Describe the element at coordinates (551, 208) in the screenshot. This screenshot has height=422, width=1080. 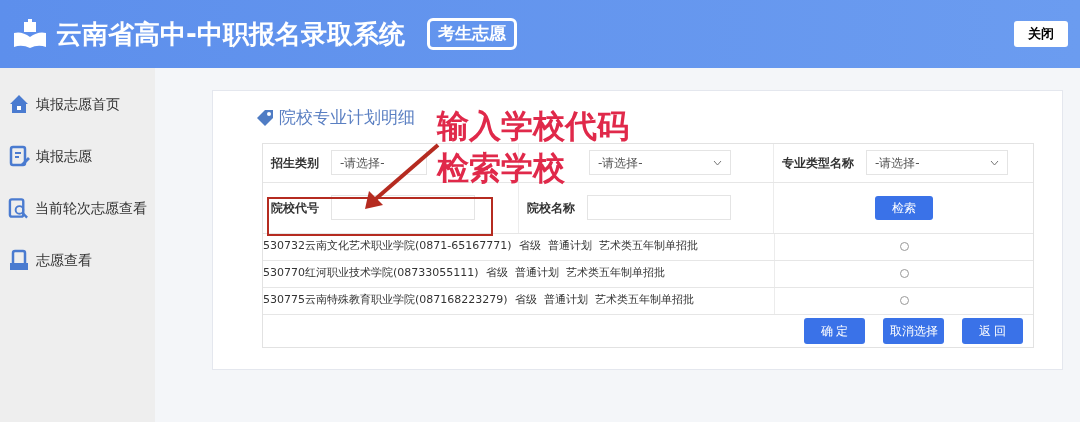
I see `field-label: 院校名称` at that location.